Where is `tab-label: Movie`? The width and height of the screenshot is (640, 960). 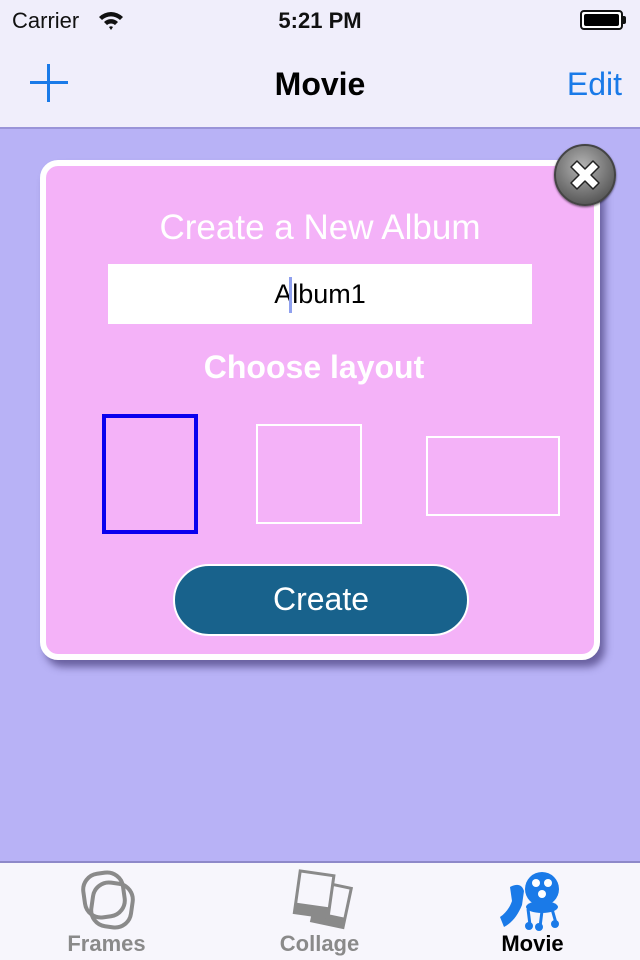 tab-label: Movie is located at coordinates (532, 943).